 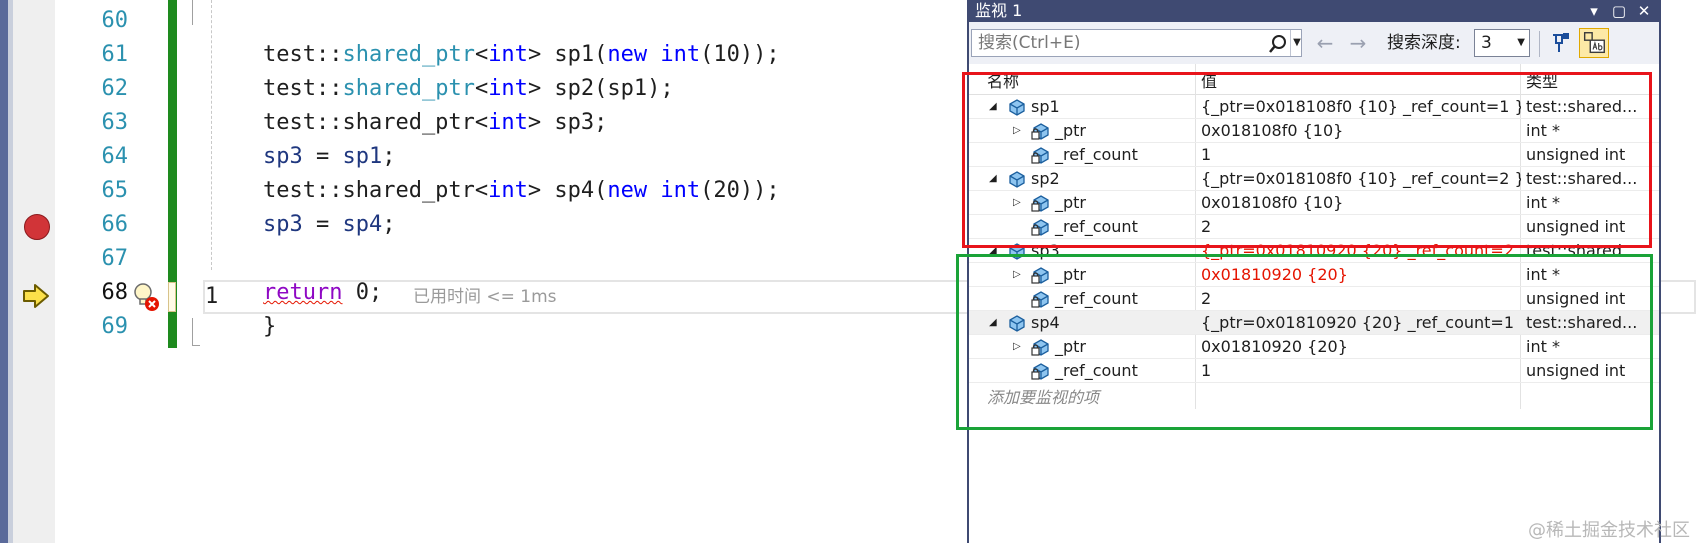 What do you see at coordinates (4, 271) in the screenshot?
I see `window-left-edge` at bounding box center [4, 271].